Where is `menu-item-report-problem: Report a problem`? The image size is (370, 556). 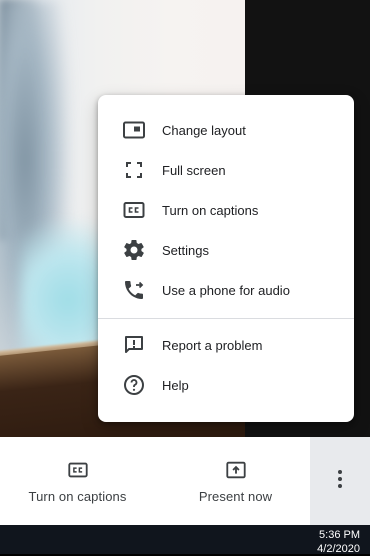 menu-item-report-problem: Report a problem is located at coordinates (226, 345).